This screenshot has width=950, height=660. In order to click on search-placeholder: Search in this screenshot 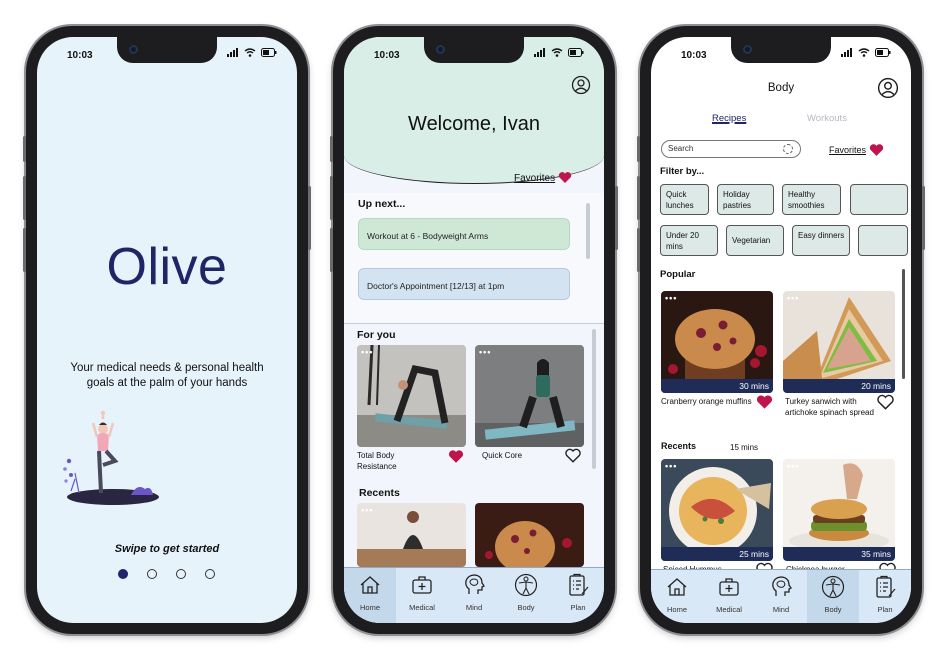, I will do `click(681, 148)`.